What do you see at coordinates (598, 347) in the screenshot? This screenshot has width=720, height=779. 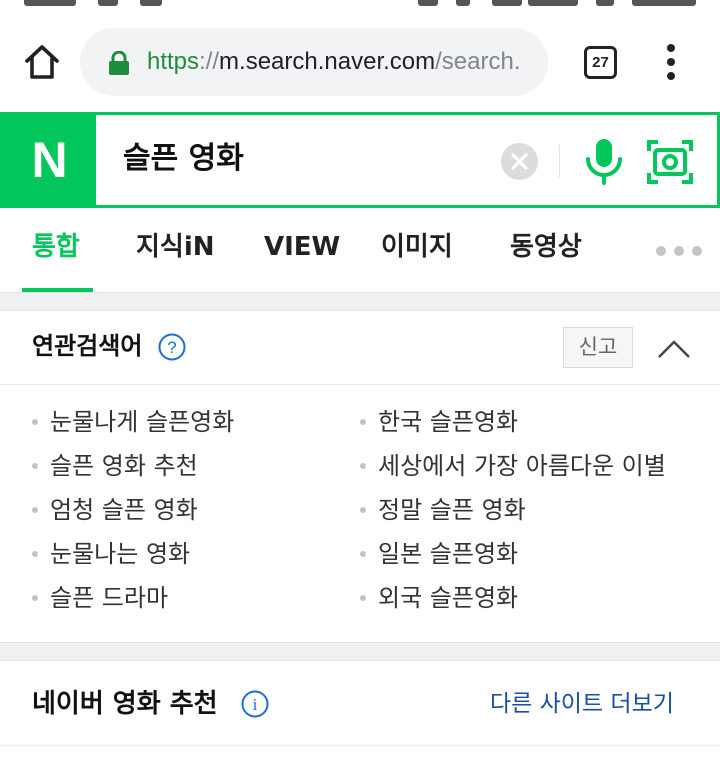 I see `report-button: 신고` at bounding box center [598, 347].